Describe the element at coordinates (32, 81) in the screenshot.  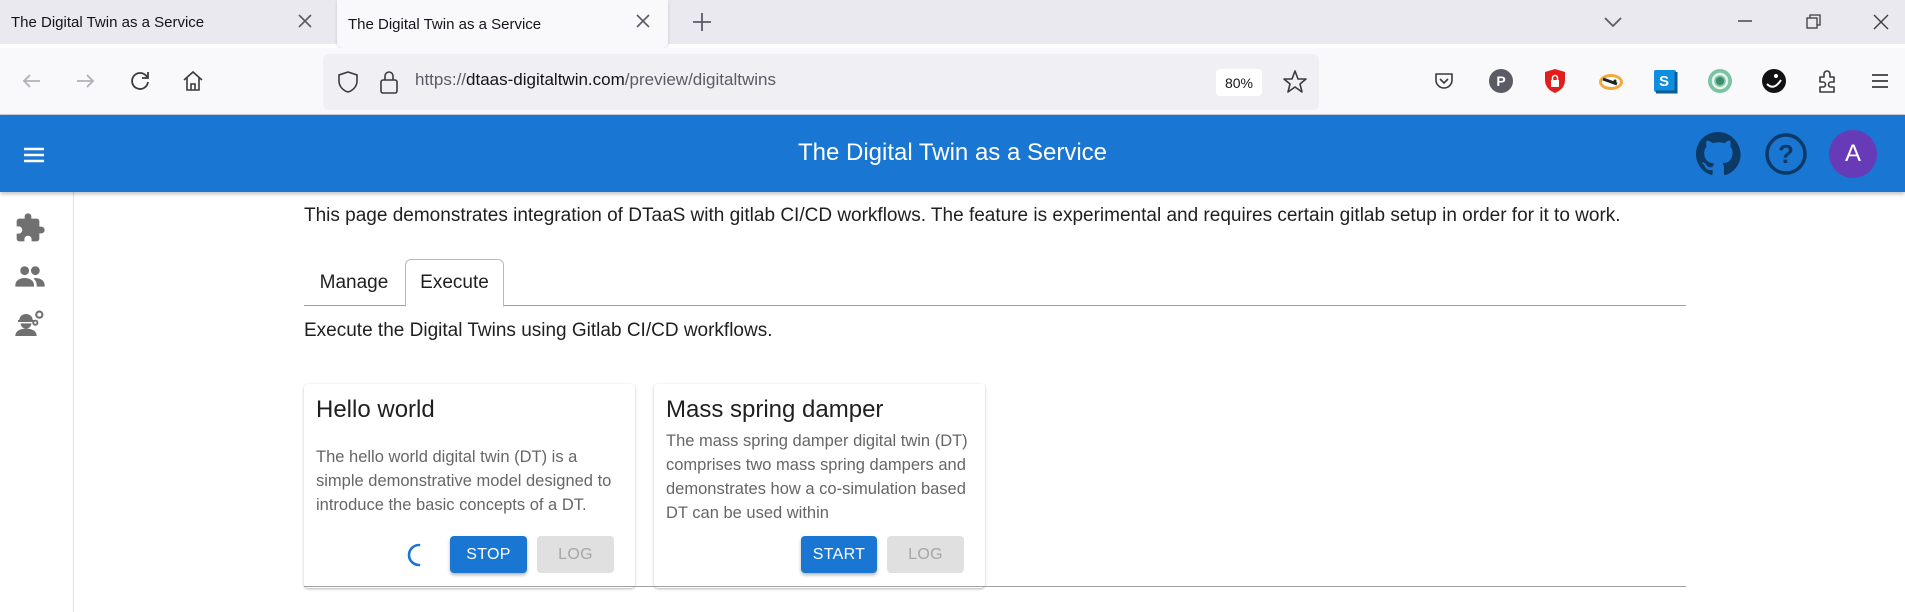
I see `back-icon` at that location.